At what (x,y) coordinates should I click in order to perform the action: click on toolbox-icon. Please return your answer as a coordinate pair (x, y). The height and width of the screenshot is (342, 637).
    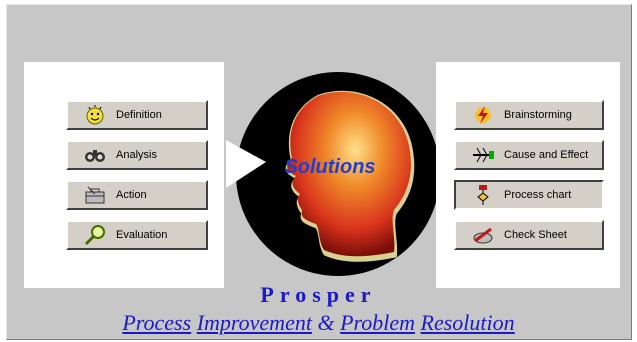
    Looking at the image, I should click on (95, 195).